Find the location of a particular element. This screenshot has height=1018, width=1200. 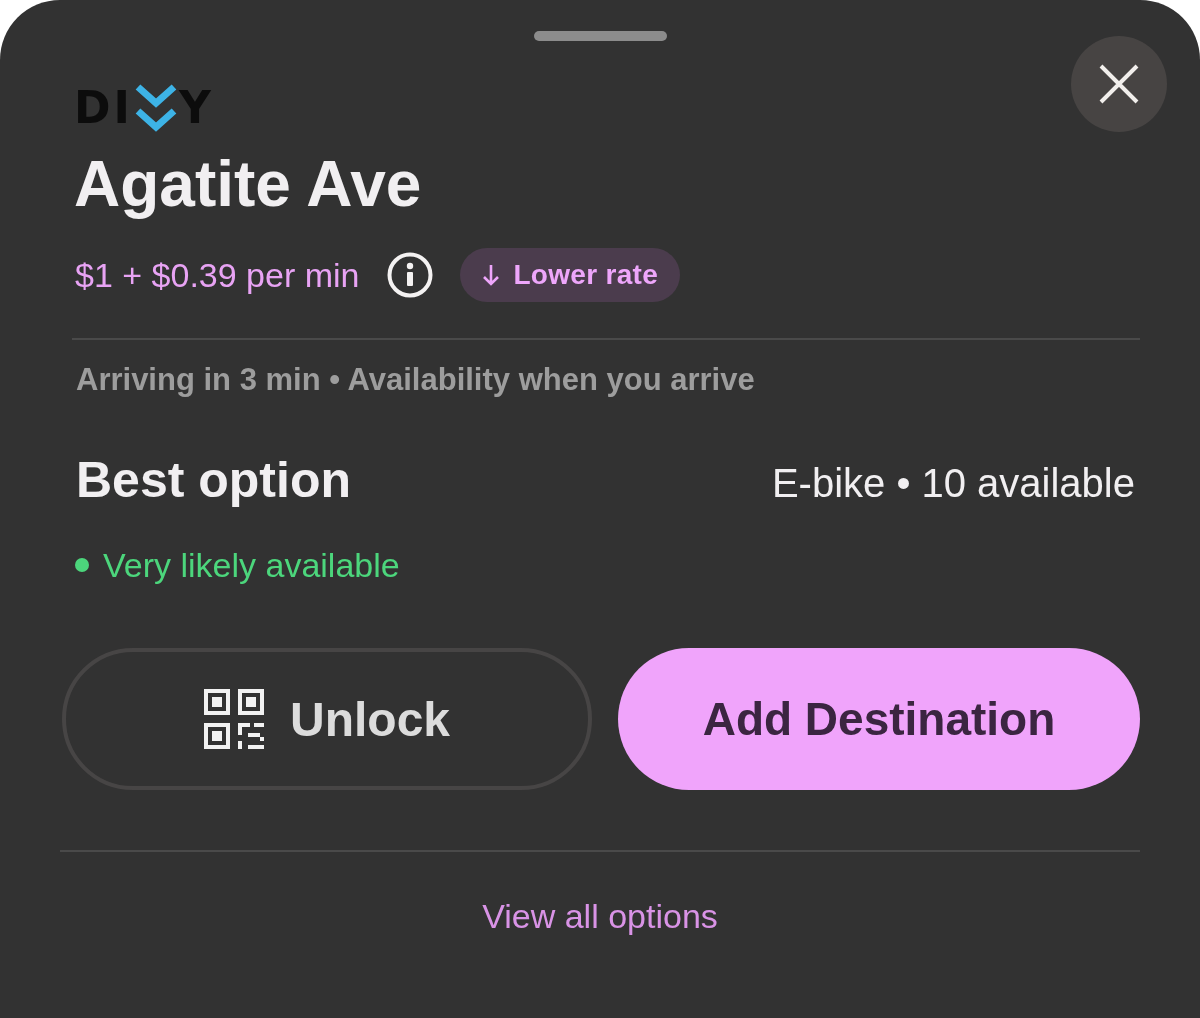

drag-handle is located at coordinates (600, 36).